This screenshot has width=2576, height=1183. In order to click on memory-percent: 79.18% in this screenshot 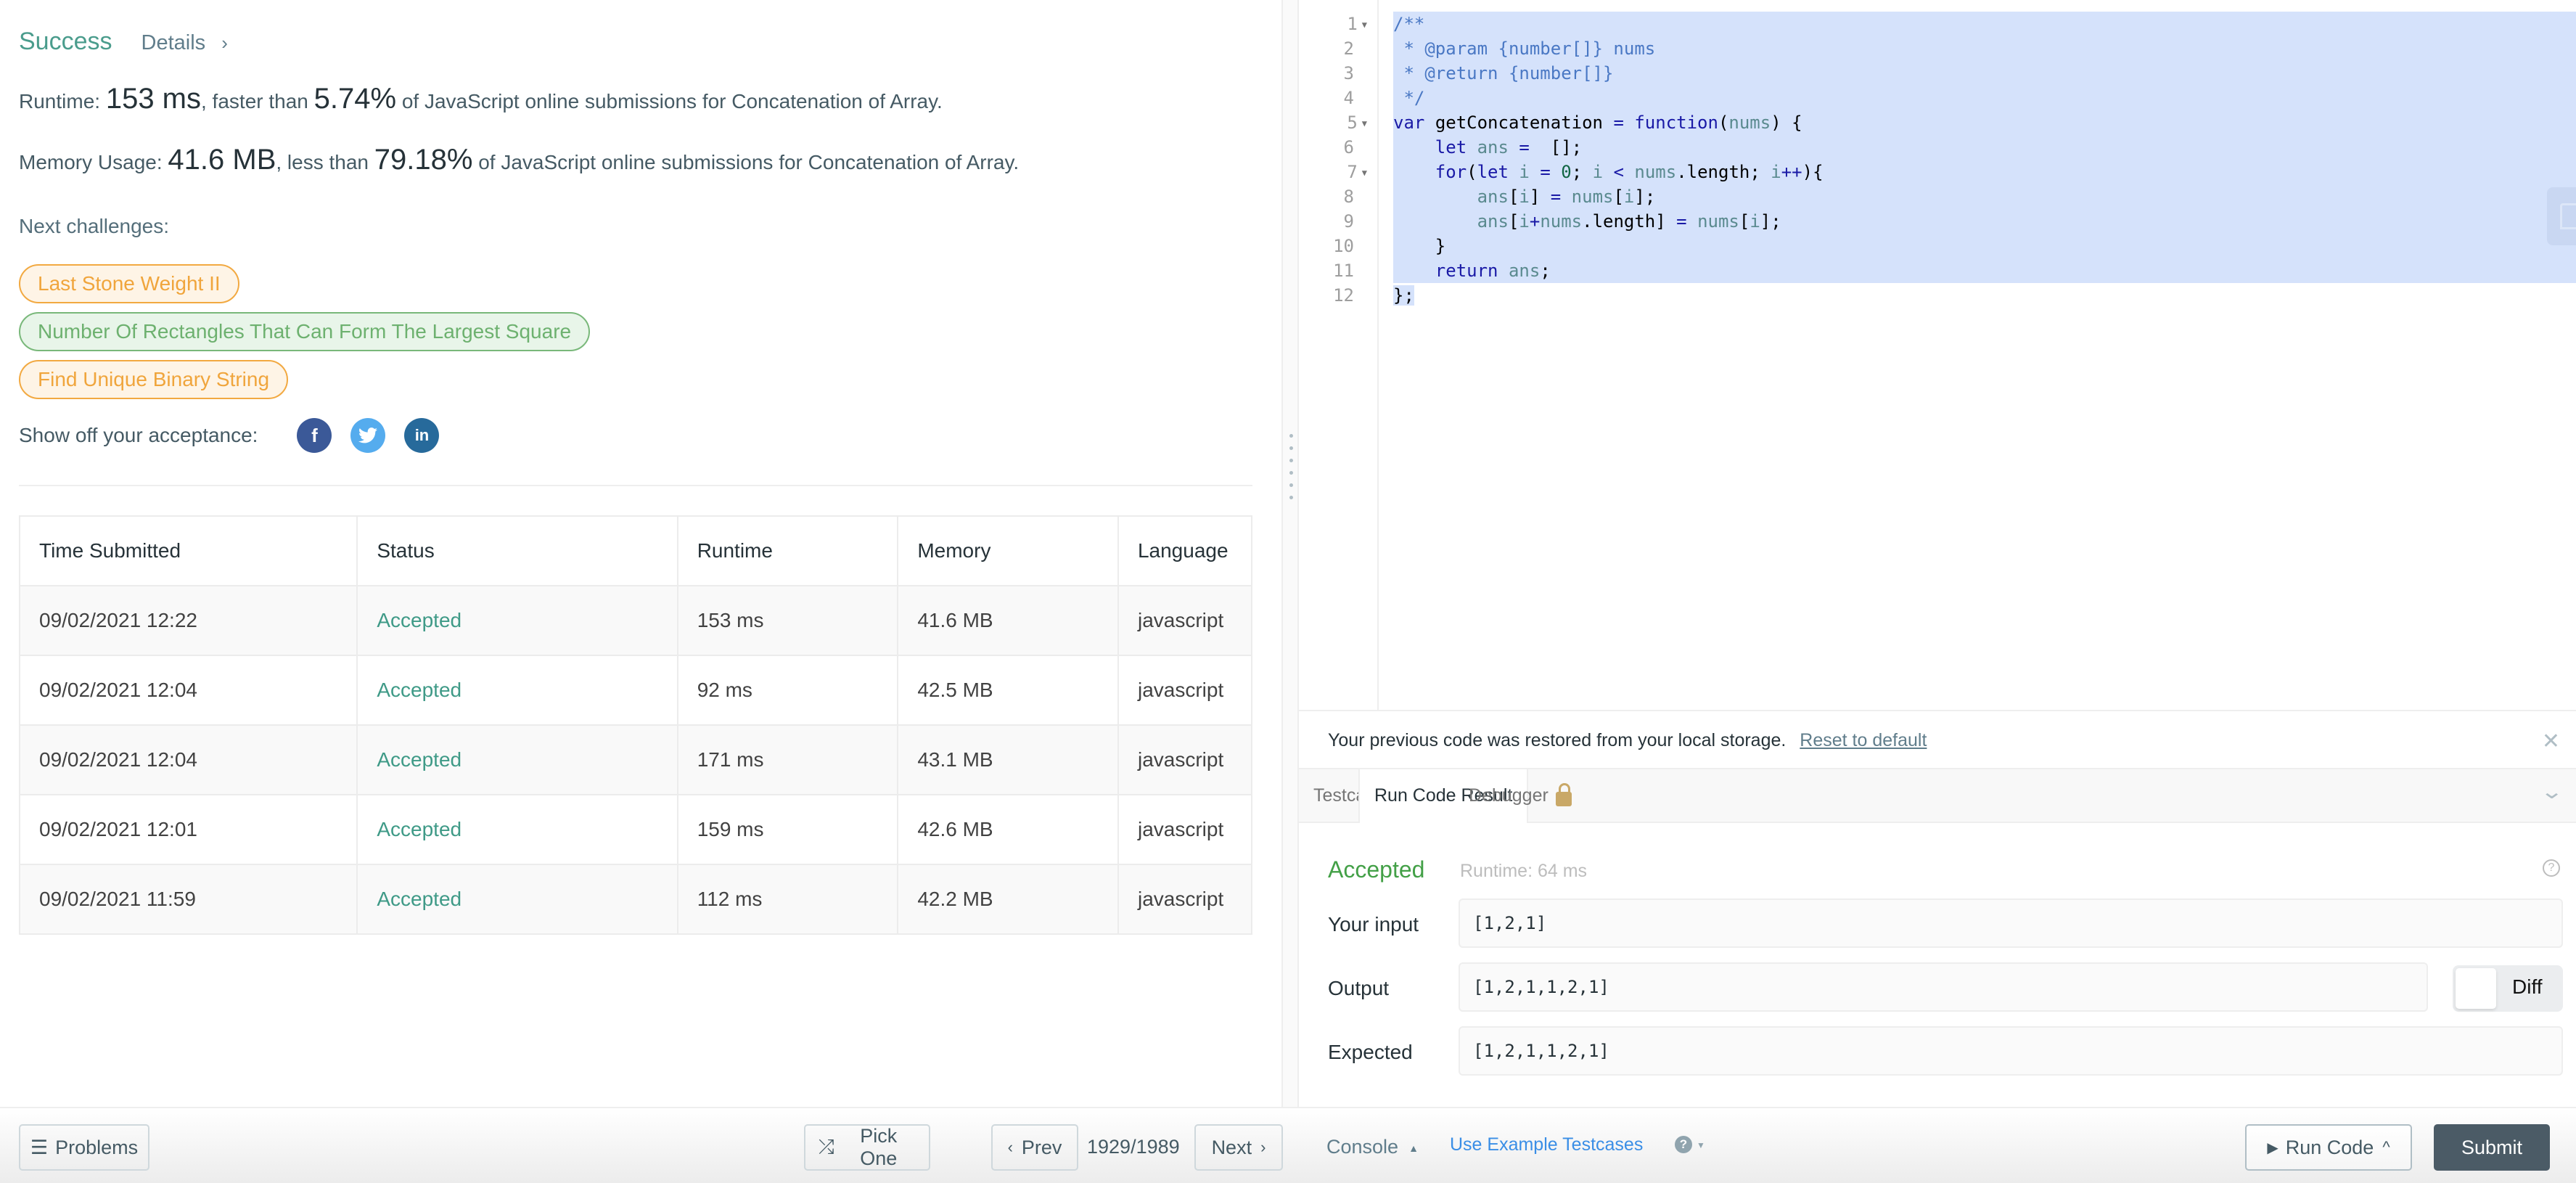, I will do `click(423, 160)`.